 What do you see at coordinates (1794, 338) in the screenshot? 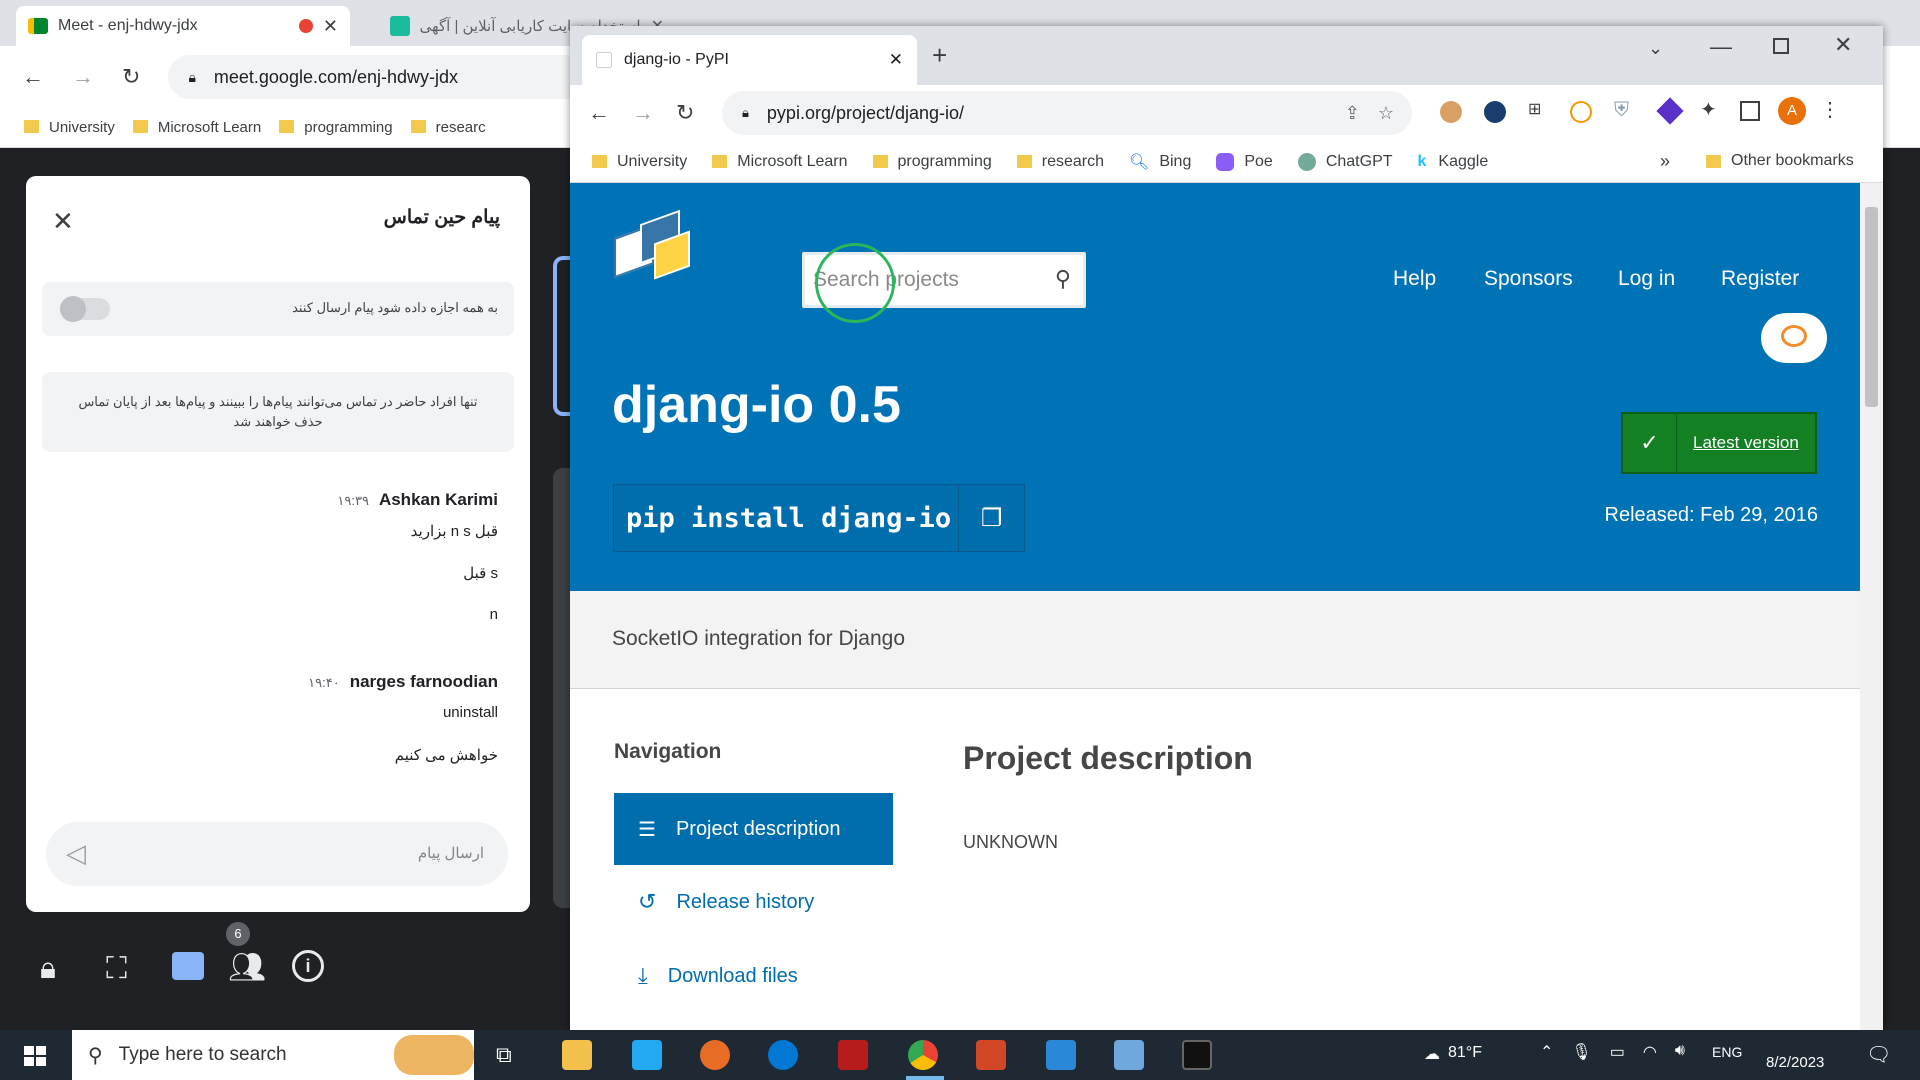
I see `feedback-button` at bounding box center [1794, 338].